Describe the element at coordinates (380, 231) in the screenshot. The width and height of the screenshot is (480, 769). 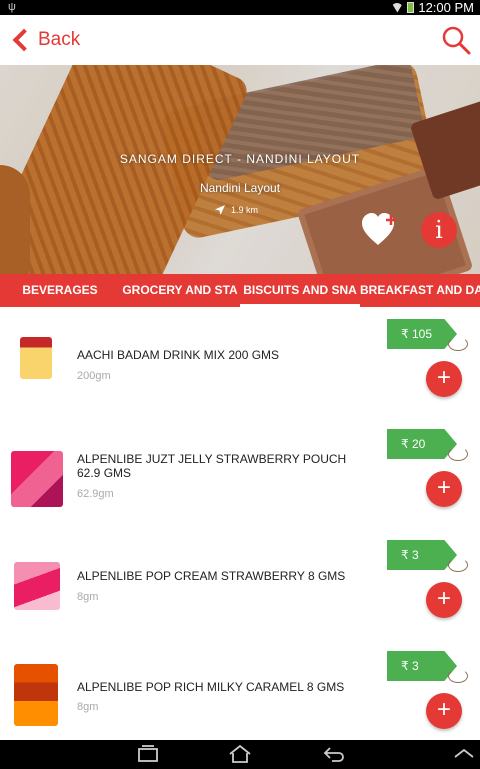
I see `heart-plus-icon` at that location.